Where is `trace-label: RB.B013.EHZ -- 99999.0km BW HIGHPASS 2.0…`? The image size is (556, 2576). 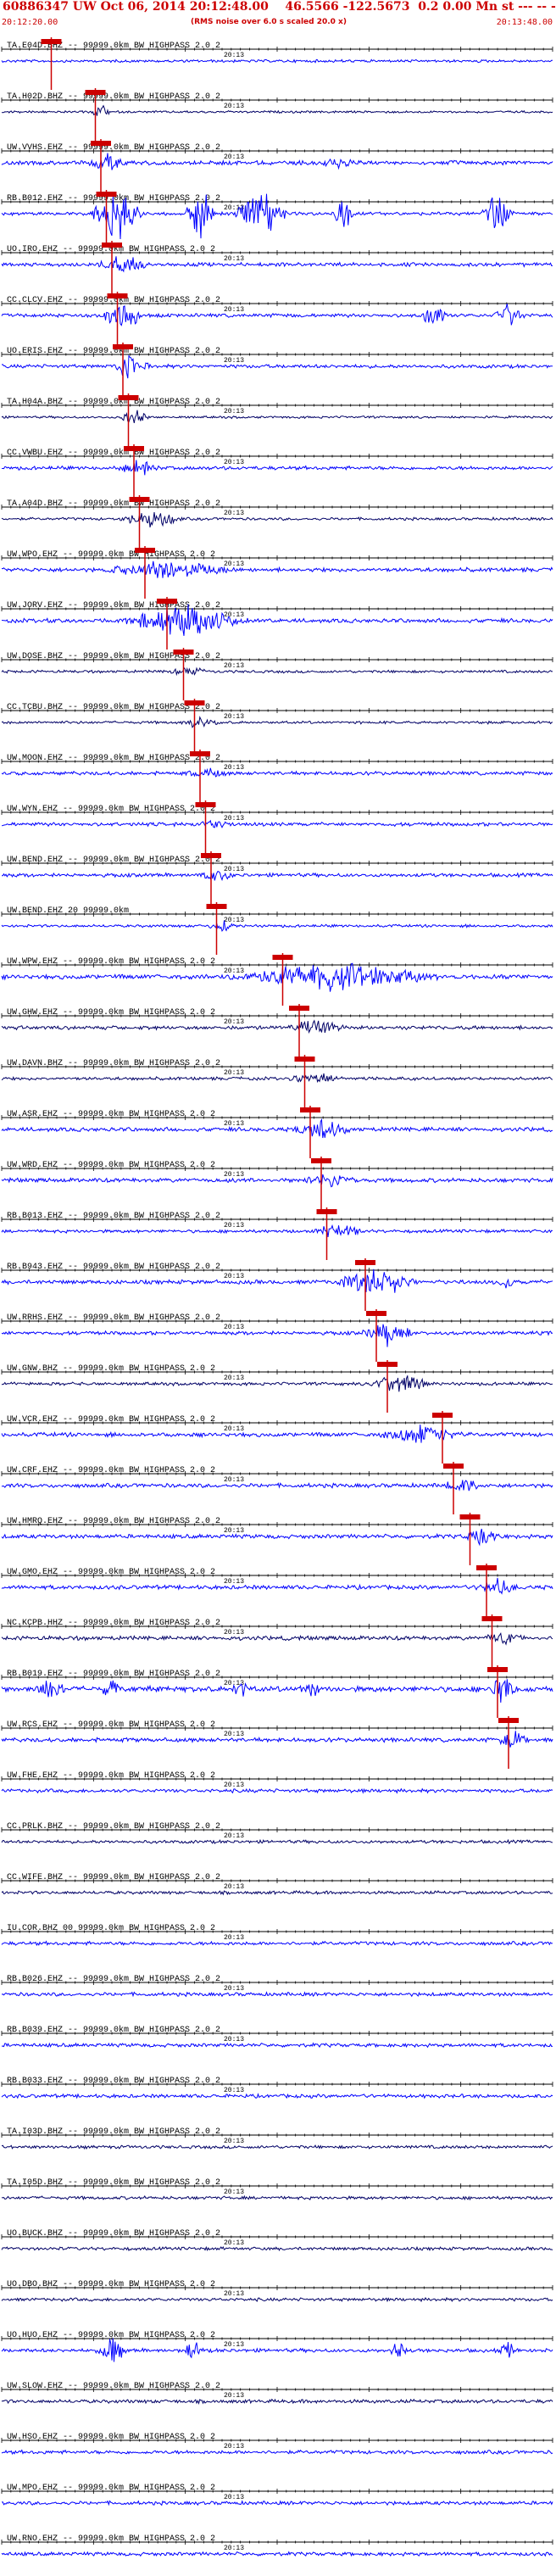
trace-label: RB.B013.EHZ -- 99999.0km BW HIGHPASS 2.0… is located at coordinates (113, 1216).